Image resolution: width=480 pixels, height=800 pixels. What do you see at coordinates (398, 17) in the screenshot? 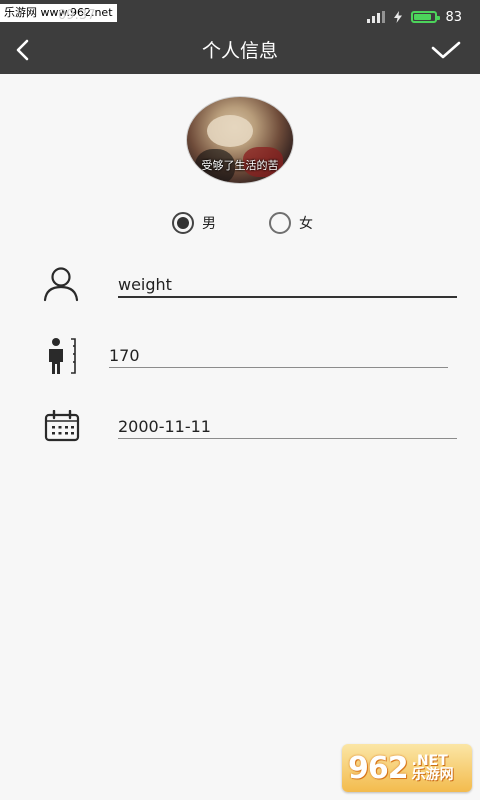
I see `charging-icon` at bounding box center [398, 17].